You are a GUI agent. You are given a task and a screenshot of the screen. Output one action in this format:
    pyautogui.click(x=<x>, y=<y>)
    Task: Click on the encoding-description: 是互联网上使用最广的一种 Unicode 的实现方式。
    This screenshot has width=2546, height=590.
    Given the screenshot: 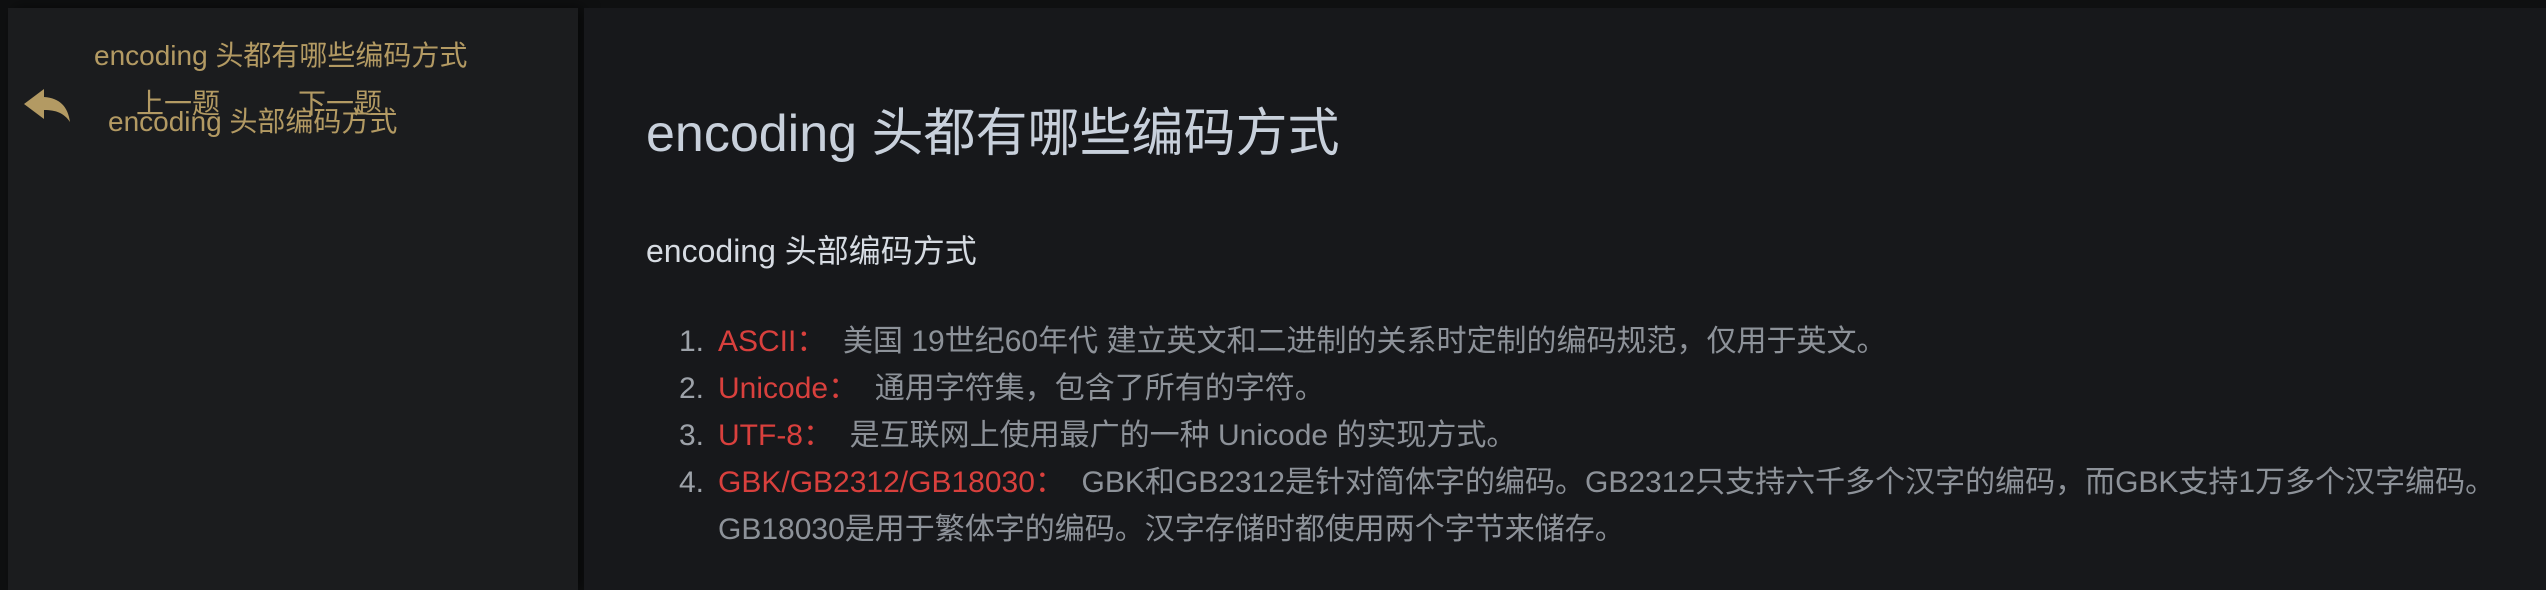 What is the action you would take?
    pyautogui.click(x=1183, y=435)
    